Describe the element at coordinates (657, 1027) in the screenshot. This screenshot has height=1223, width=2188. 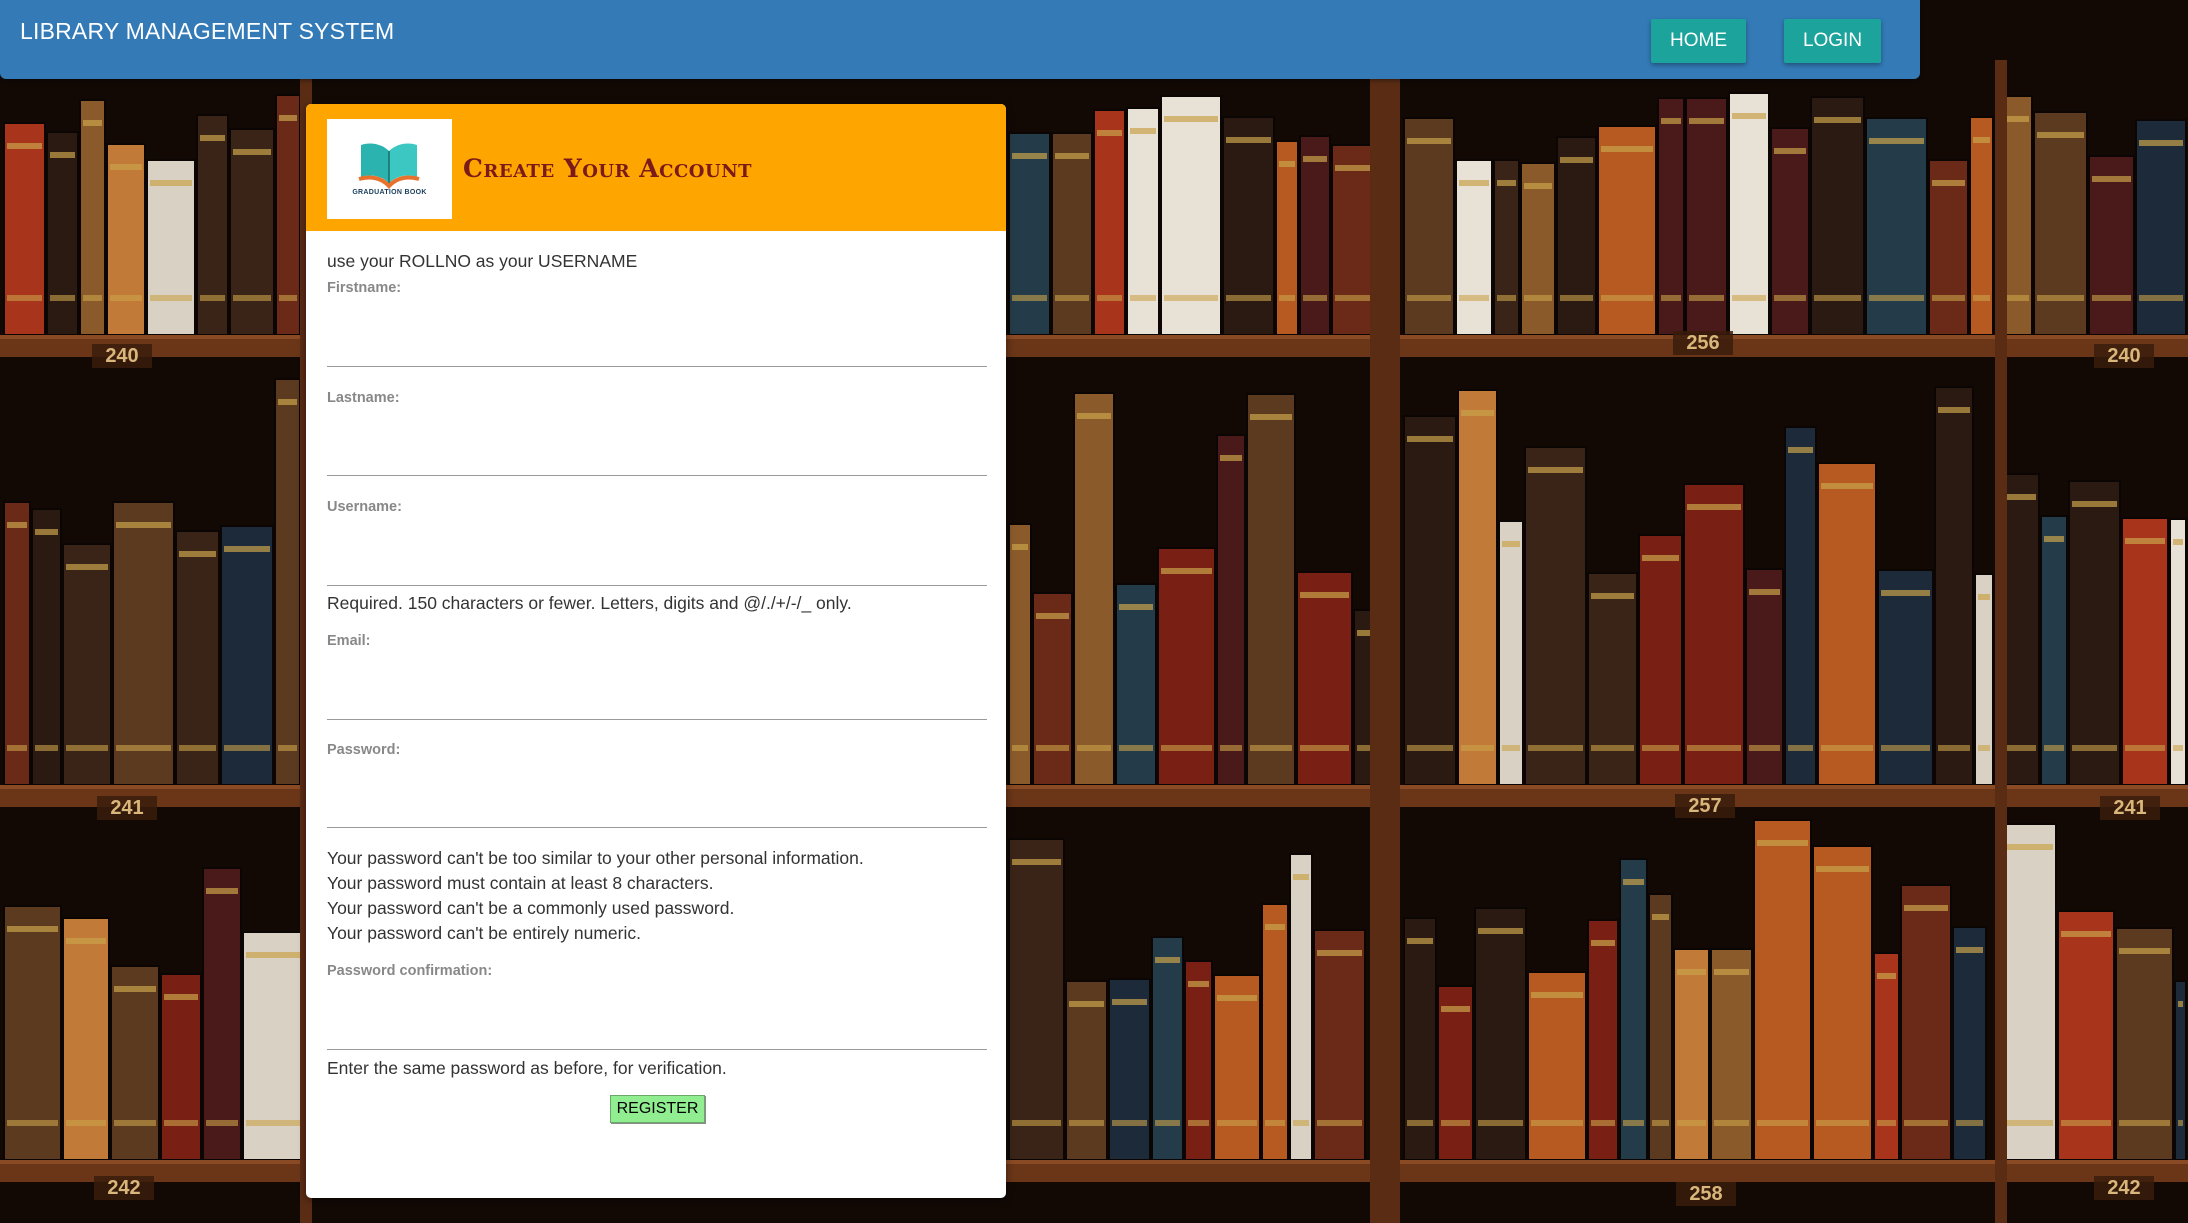
I see `password-confirmation-input` at that location.